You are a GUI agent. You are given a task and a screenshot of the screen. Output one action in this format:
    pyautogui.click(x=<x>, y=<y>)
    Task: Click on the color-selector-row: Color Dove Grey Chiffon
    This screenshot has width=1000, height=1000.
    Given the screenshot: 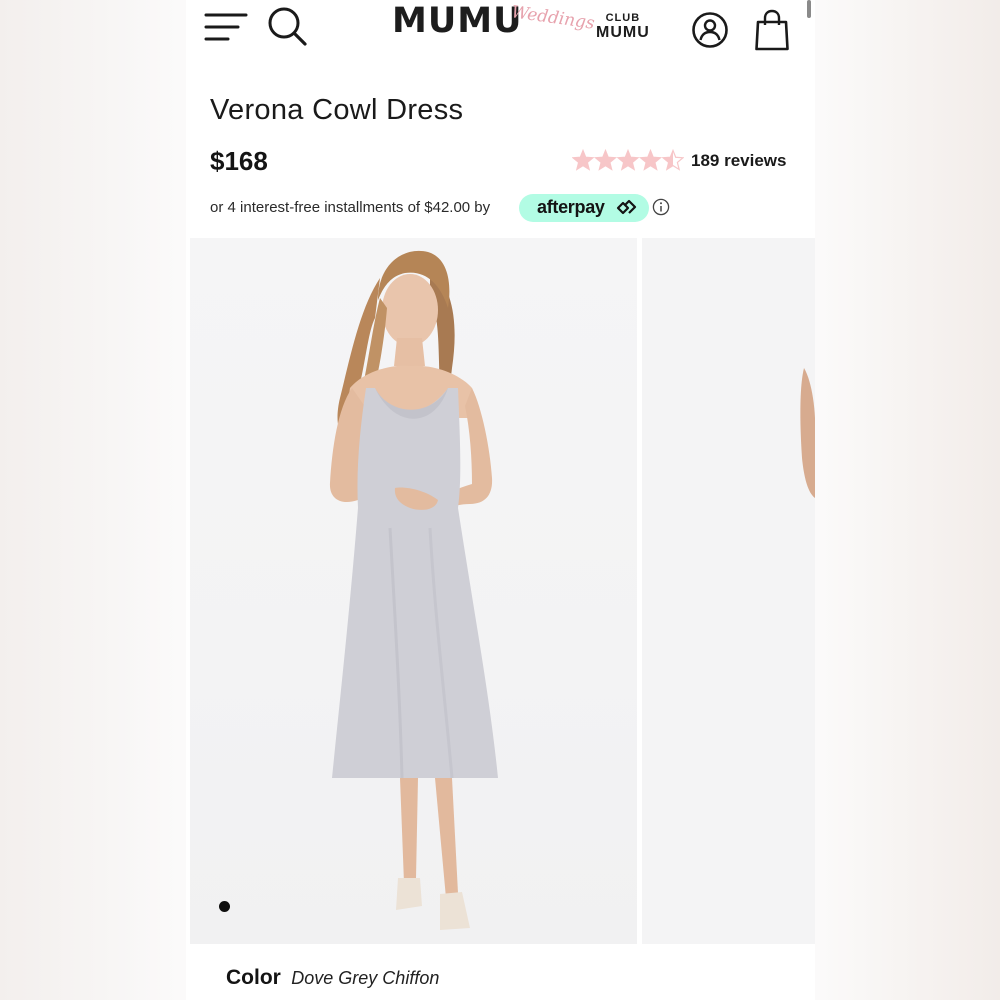 What is the action you would take?
    pyautogui.click(x=332, y=978)
    